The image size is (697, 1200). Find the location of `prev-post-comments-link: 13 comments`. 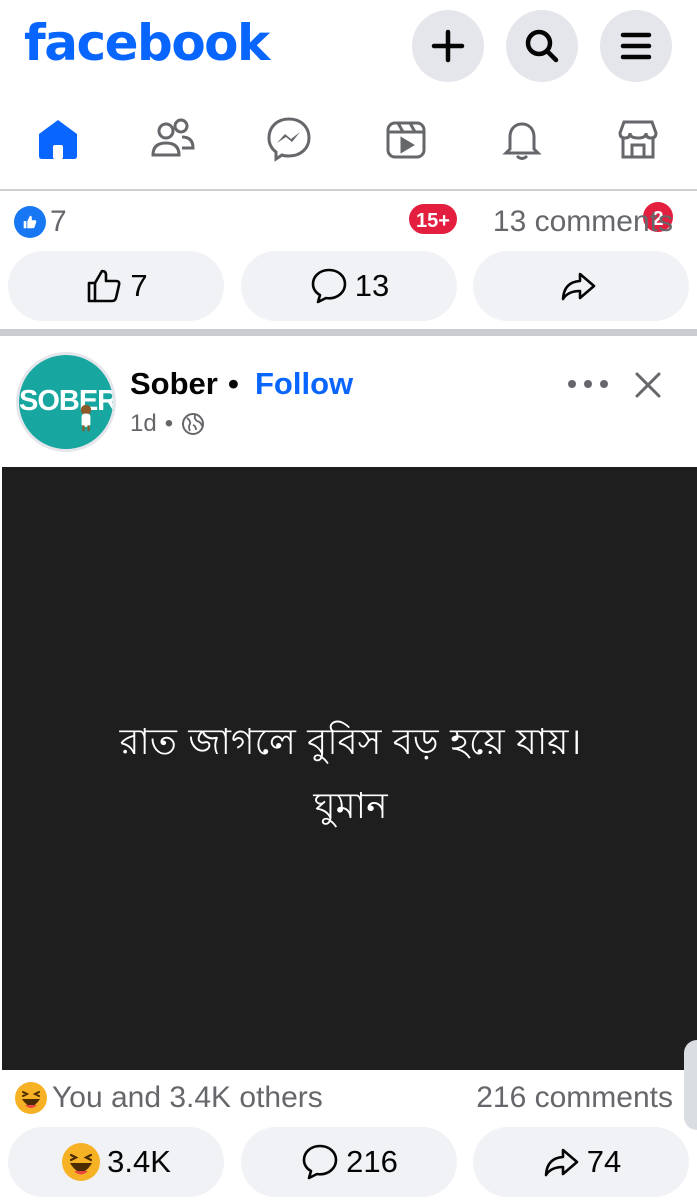

prev-post-comments-link: 13 comments is located at coordinates (583, 222).